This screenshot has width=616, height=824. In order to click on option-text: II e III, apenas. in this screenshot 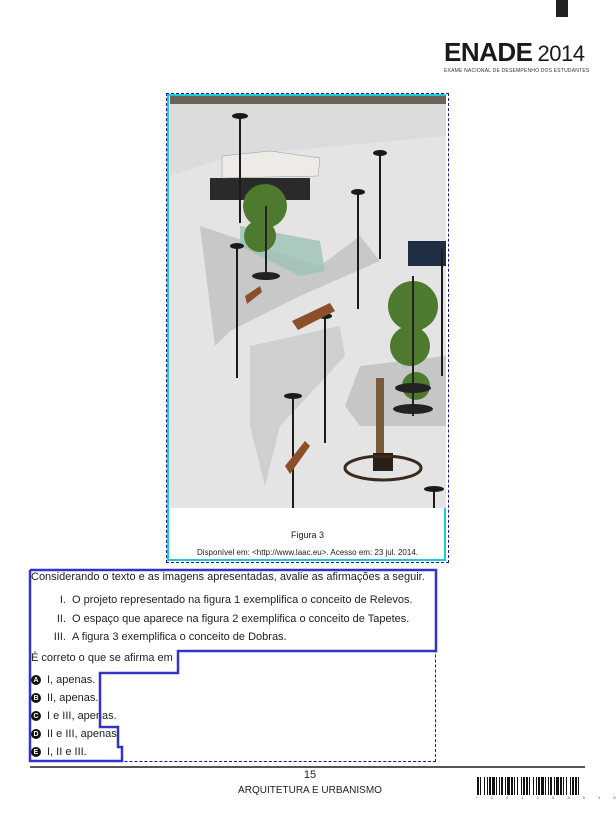, I will do `click(83, 734)`.